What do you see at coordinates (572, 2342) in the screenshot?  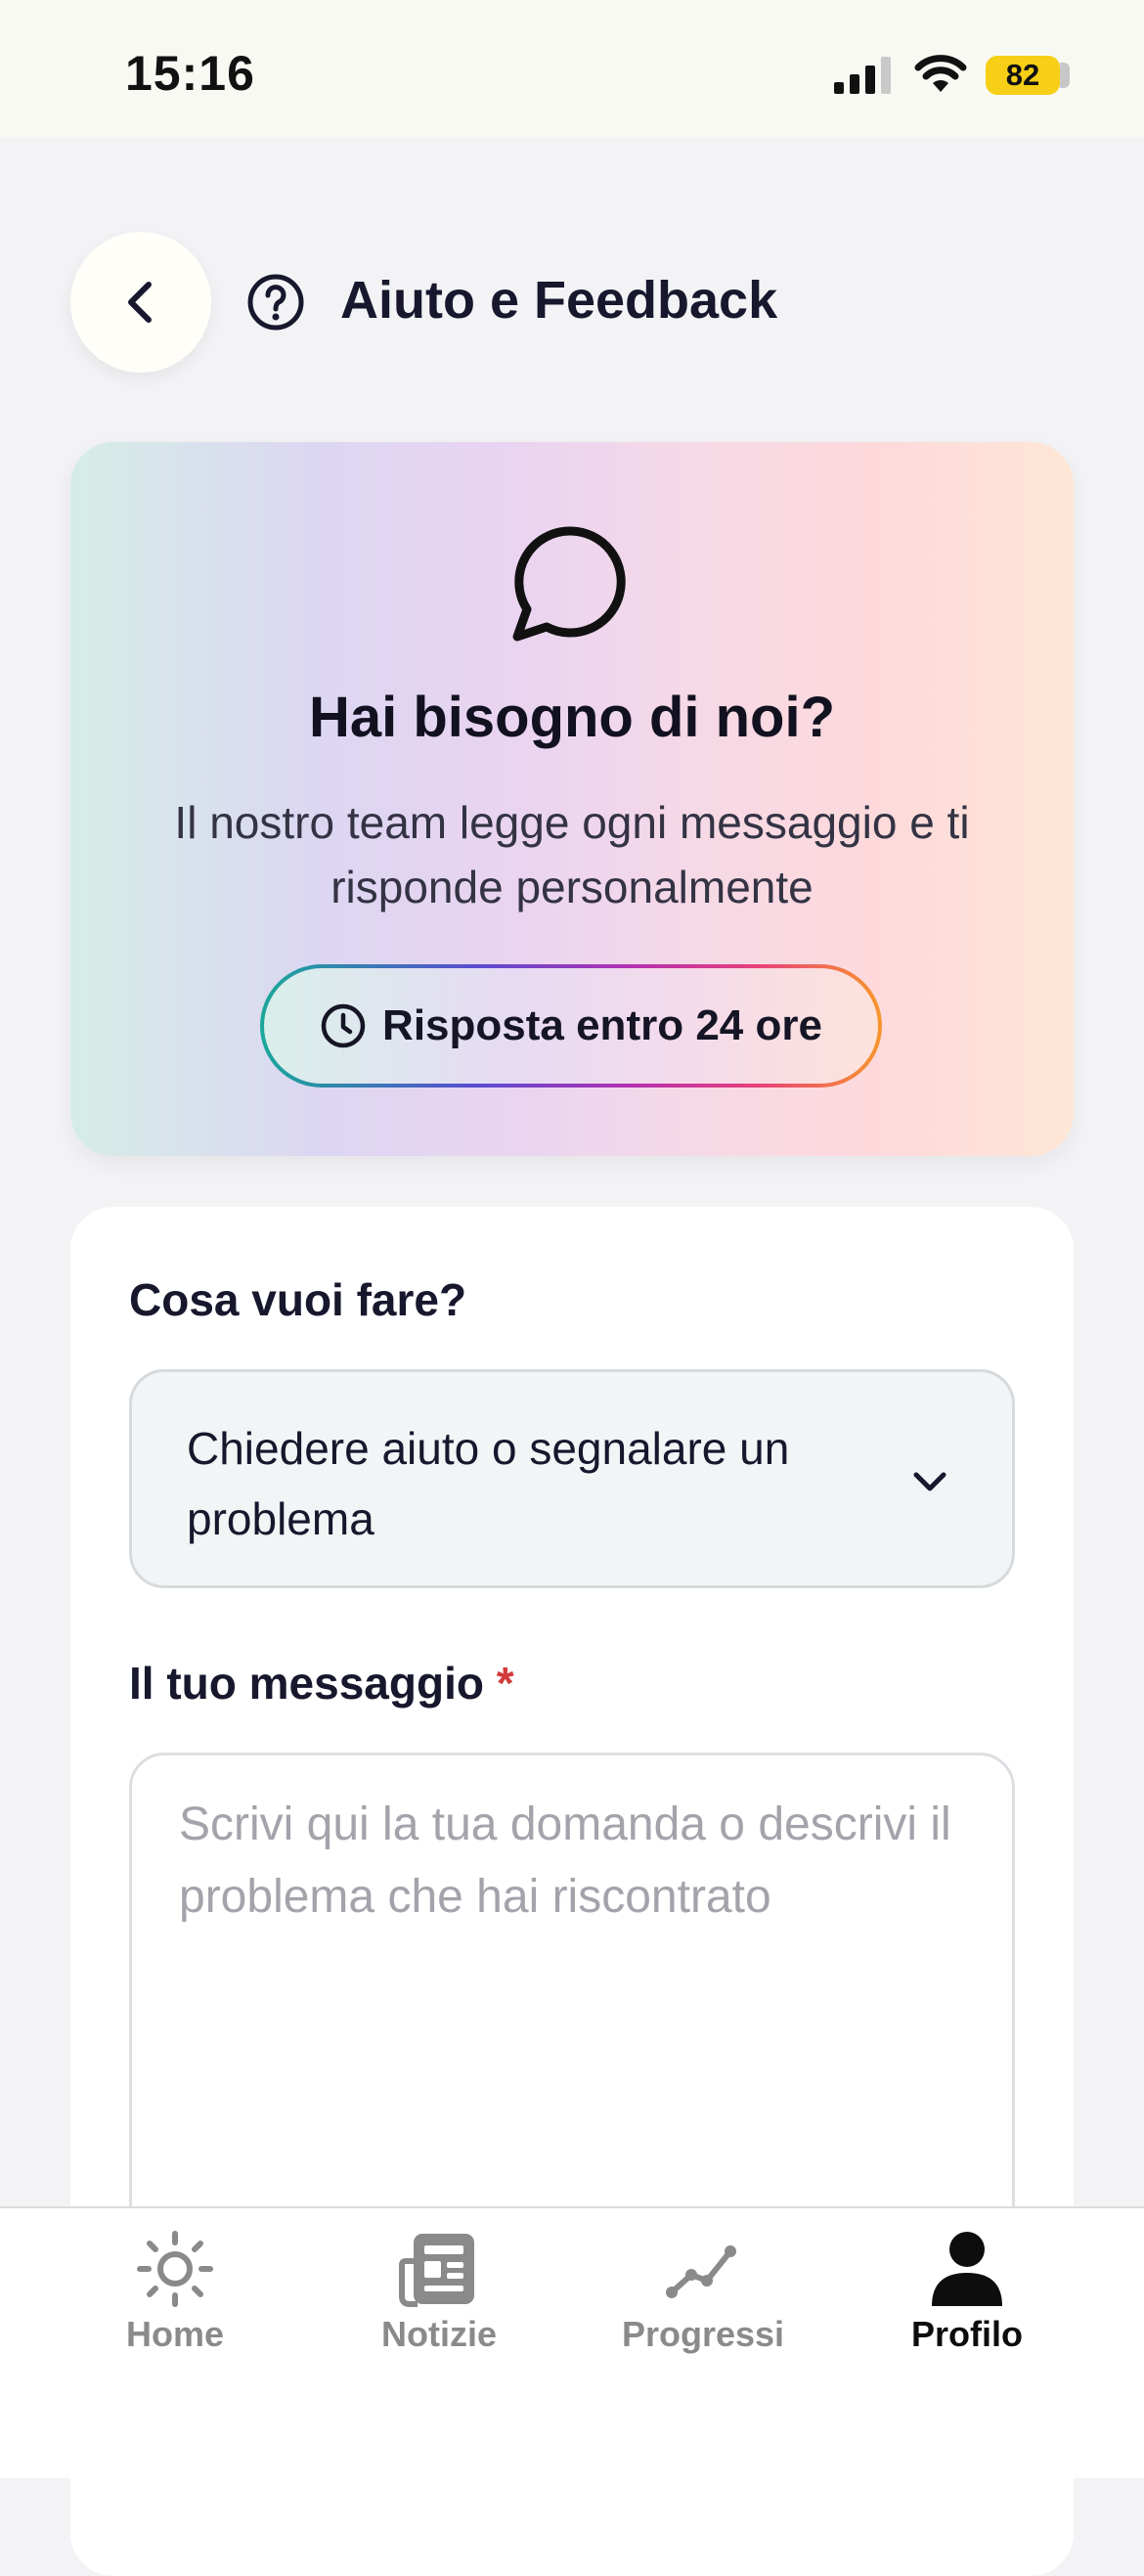 I see `tab-bar: Home Notizie Progressi Profilo` at bounding box center [572, 2342].